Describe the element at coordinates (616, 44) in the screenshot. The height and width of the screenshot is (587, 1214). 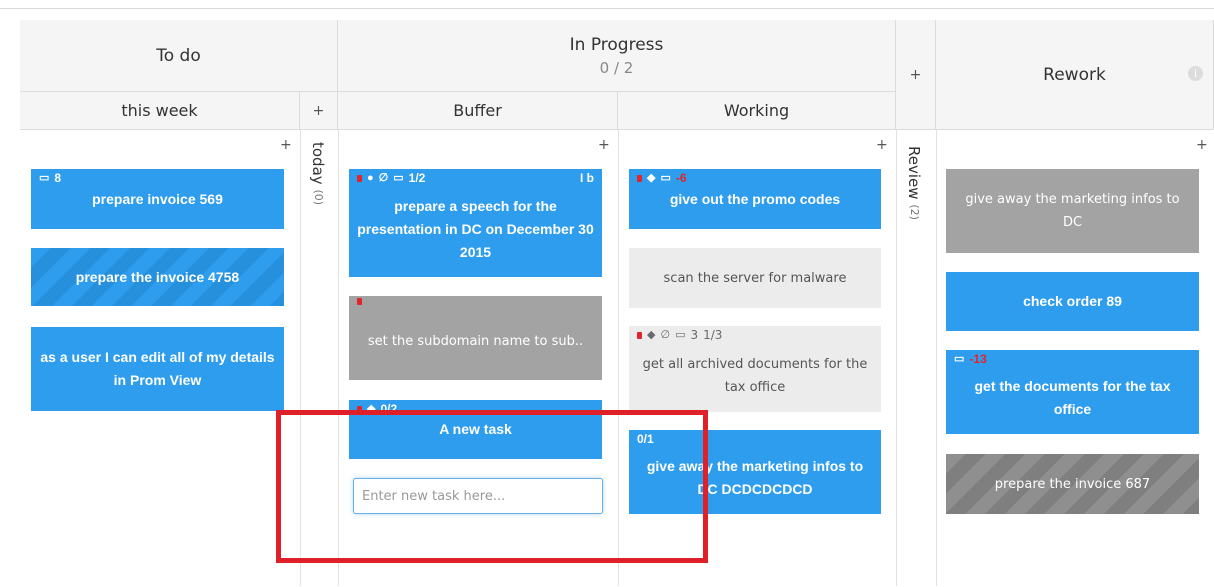
I see `column-title-in-progress: In Progress` at that location.